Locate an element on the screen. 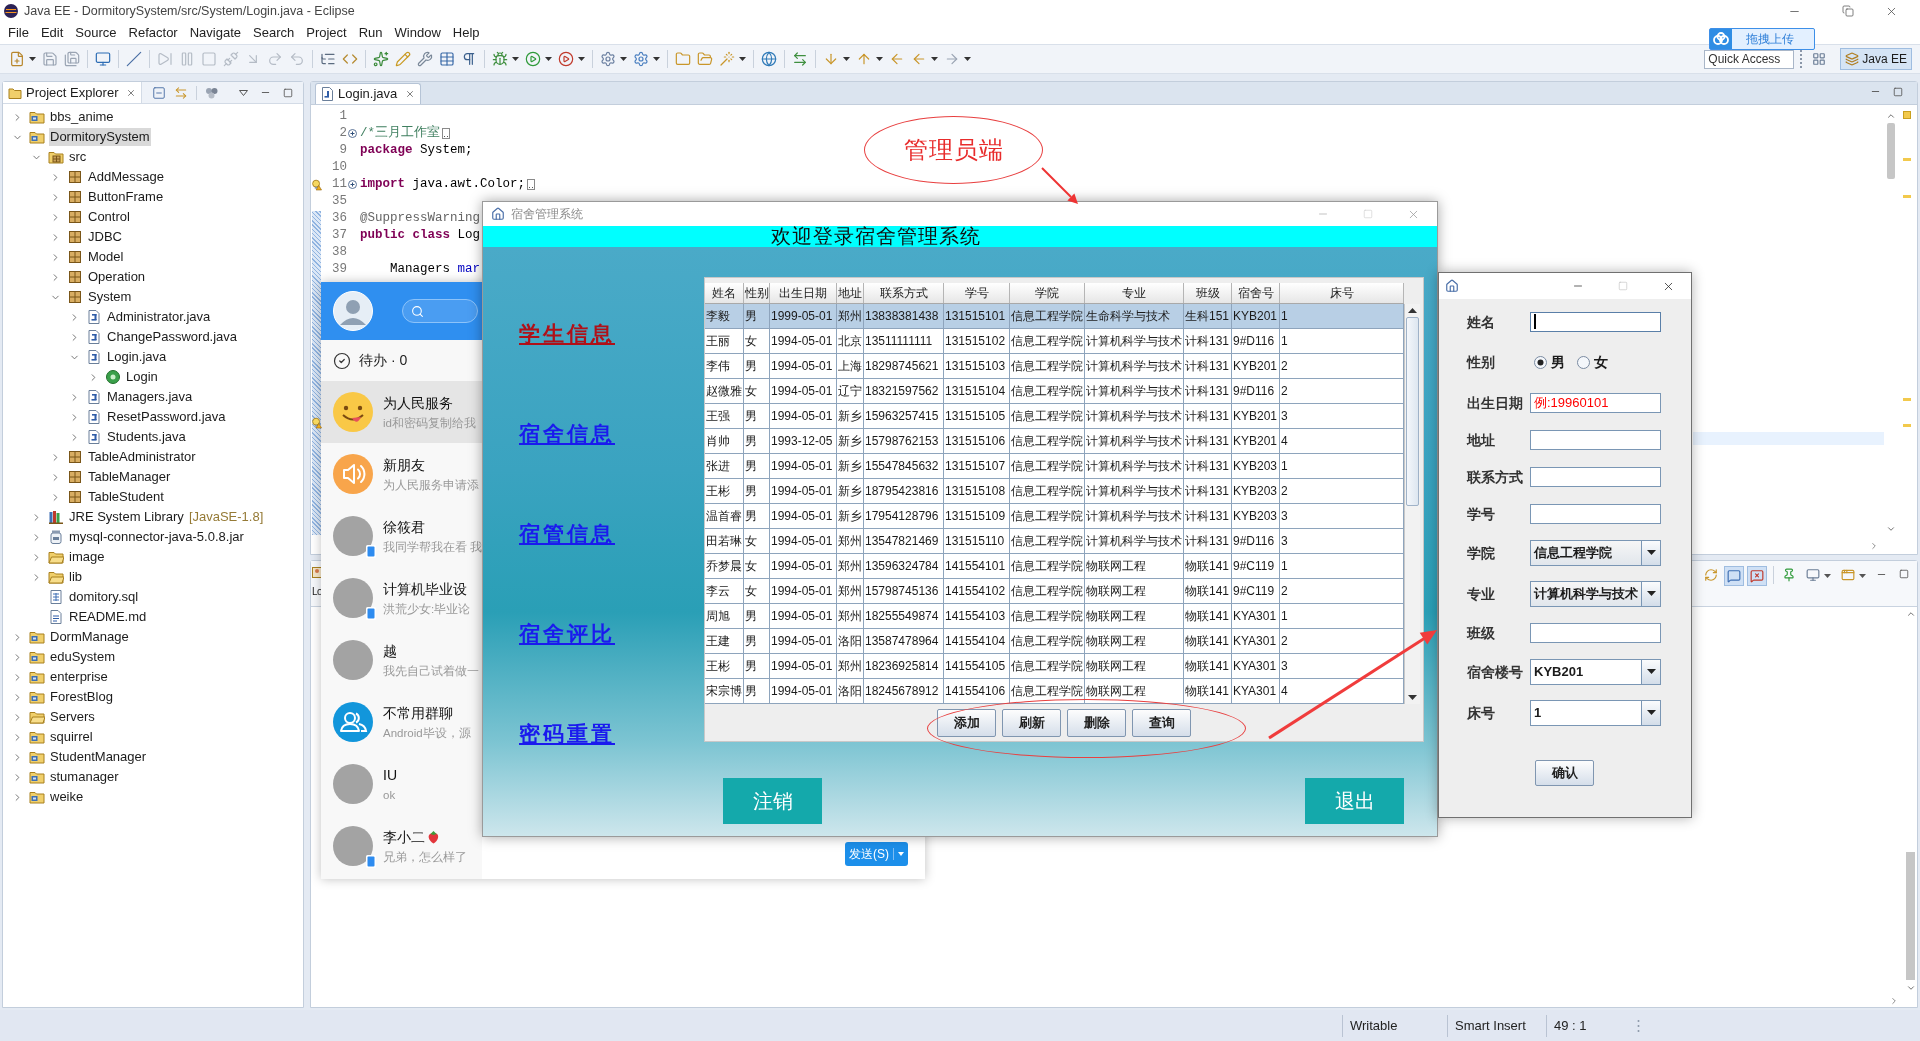 The height and width of the screenshot is (1041, 1920). scrollbar is located at coordinates (1412, 504).